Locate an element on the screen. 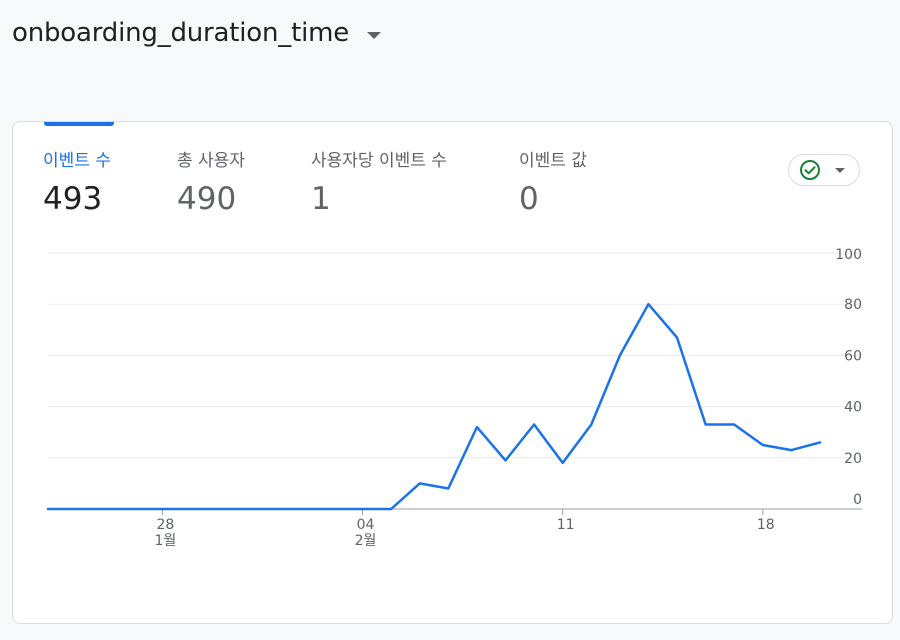  y-axis-ticks: 0 20 40 60 80 100 is located at coordinates (848, 377).